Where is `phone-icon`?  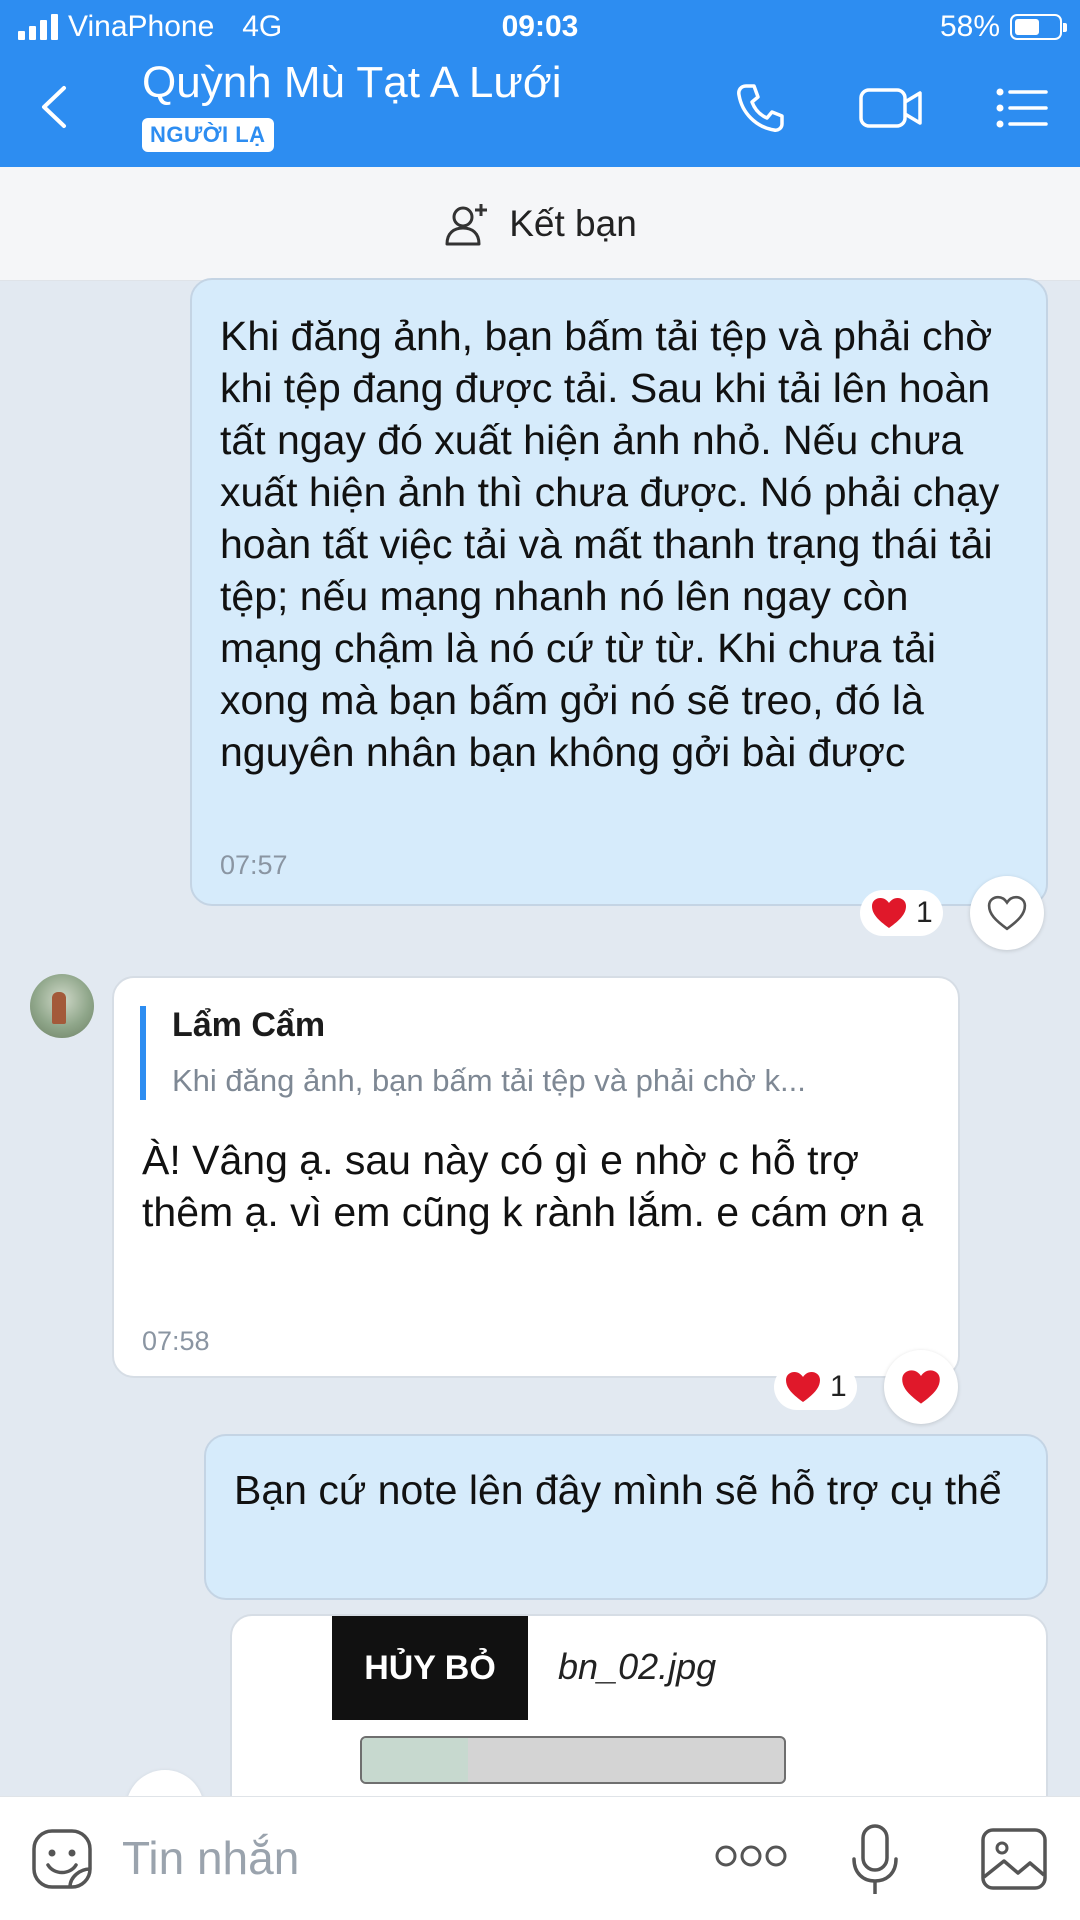 phone-icon is located at coordinates (760, 108).